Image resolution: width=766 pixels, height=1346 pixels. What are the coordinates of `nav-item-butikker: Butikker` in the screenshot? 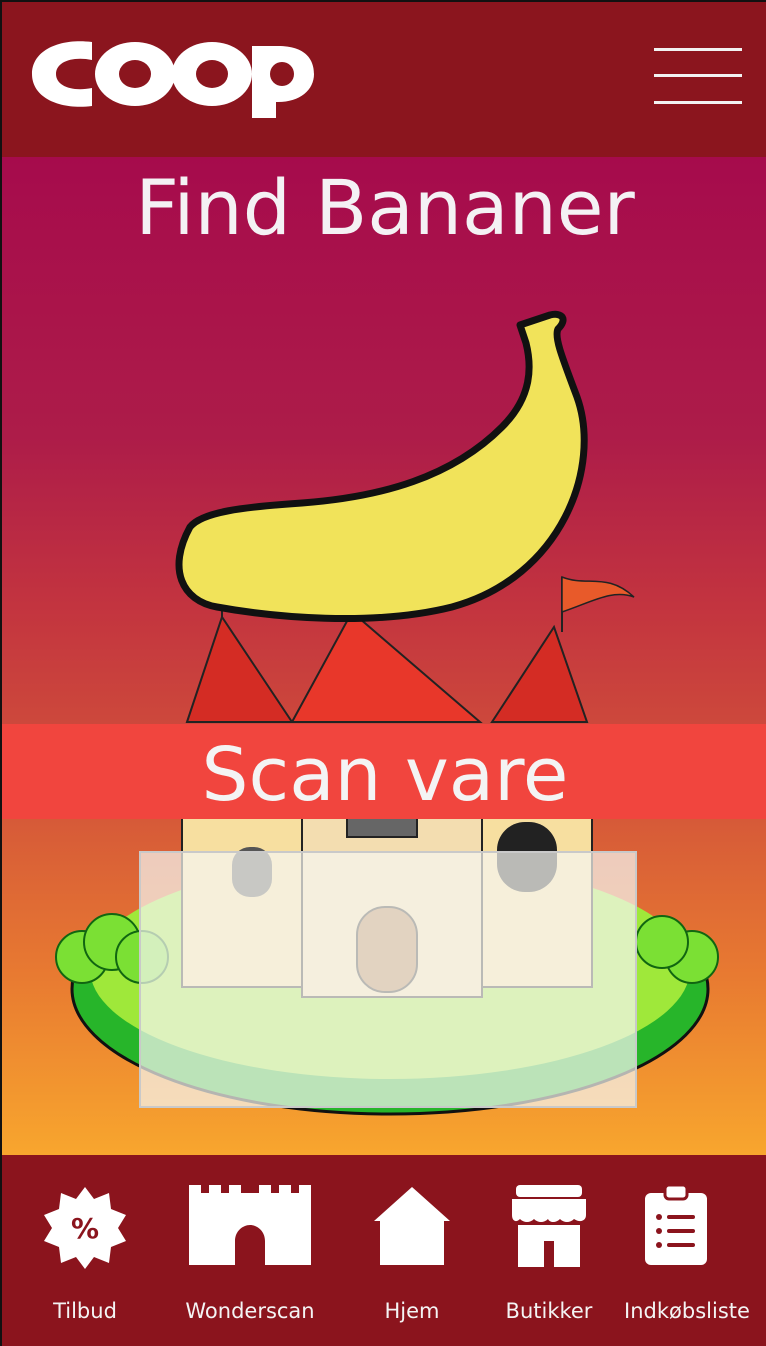 It's located at (549, 1250).